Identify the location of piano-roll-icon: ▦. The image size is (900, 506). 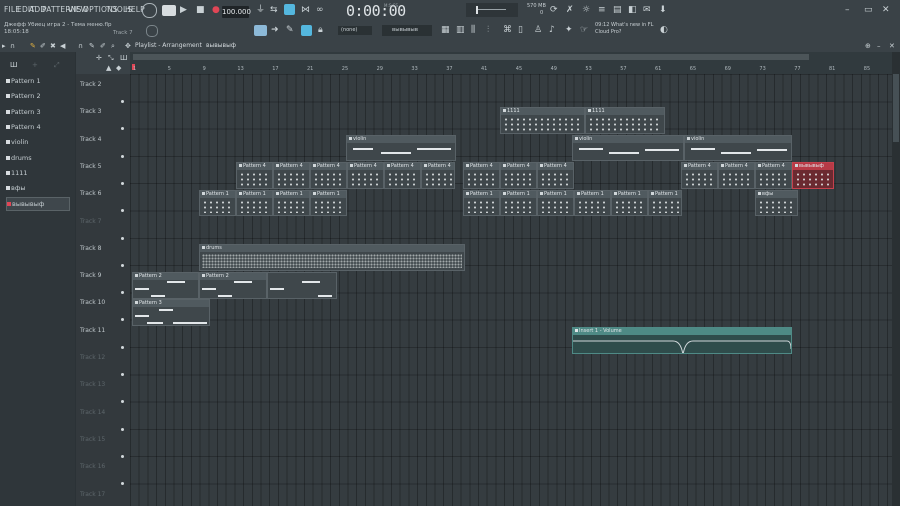
(445, 30).